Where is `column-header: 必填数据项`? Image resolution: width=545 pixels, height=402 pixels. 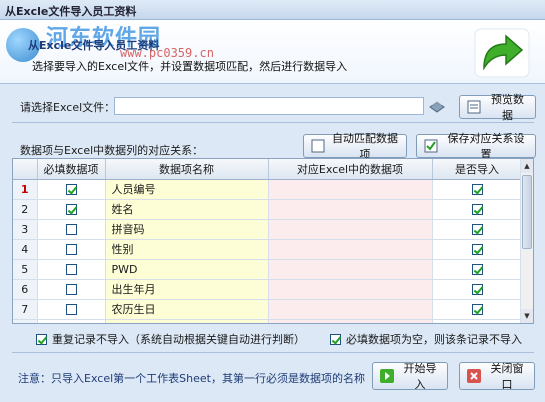
column-header: 必填数据项 is located at coordinates (71, 169).